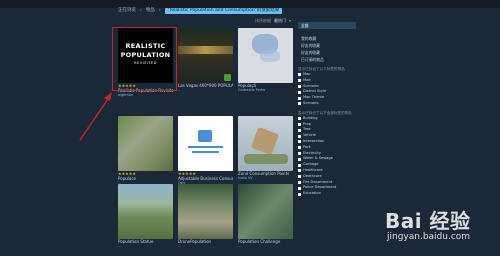 The width and height of the screenshot is (500, 256). I want to click on tag-checkbox: Scenario, so click(327, 104).